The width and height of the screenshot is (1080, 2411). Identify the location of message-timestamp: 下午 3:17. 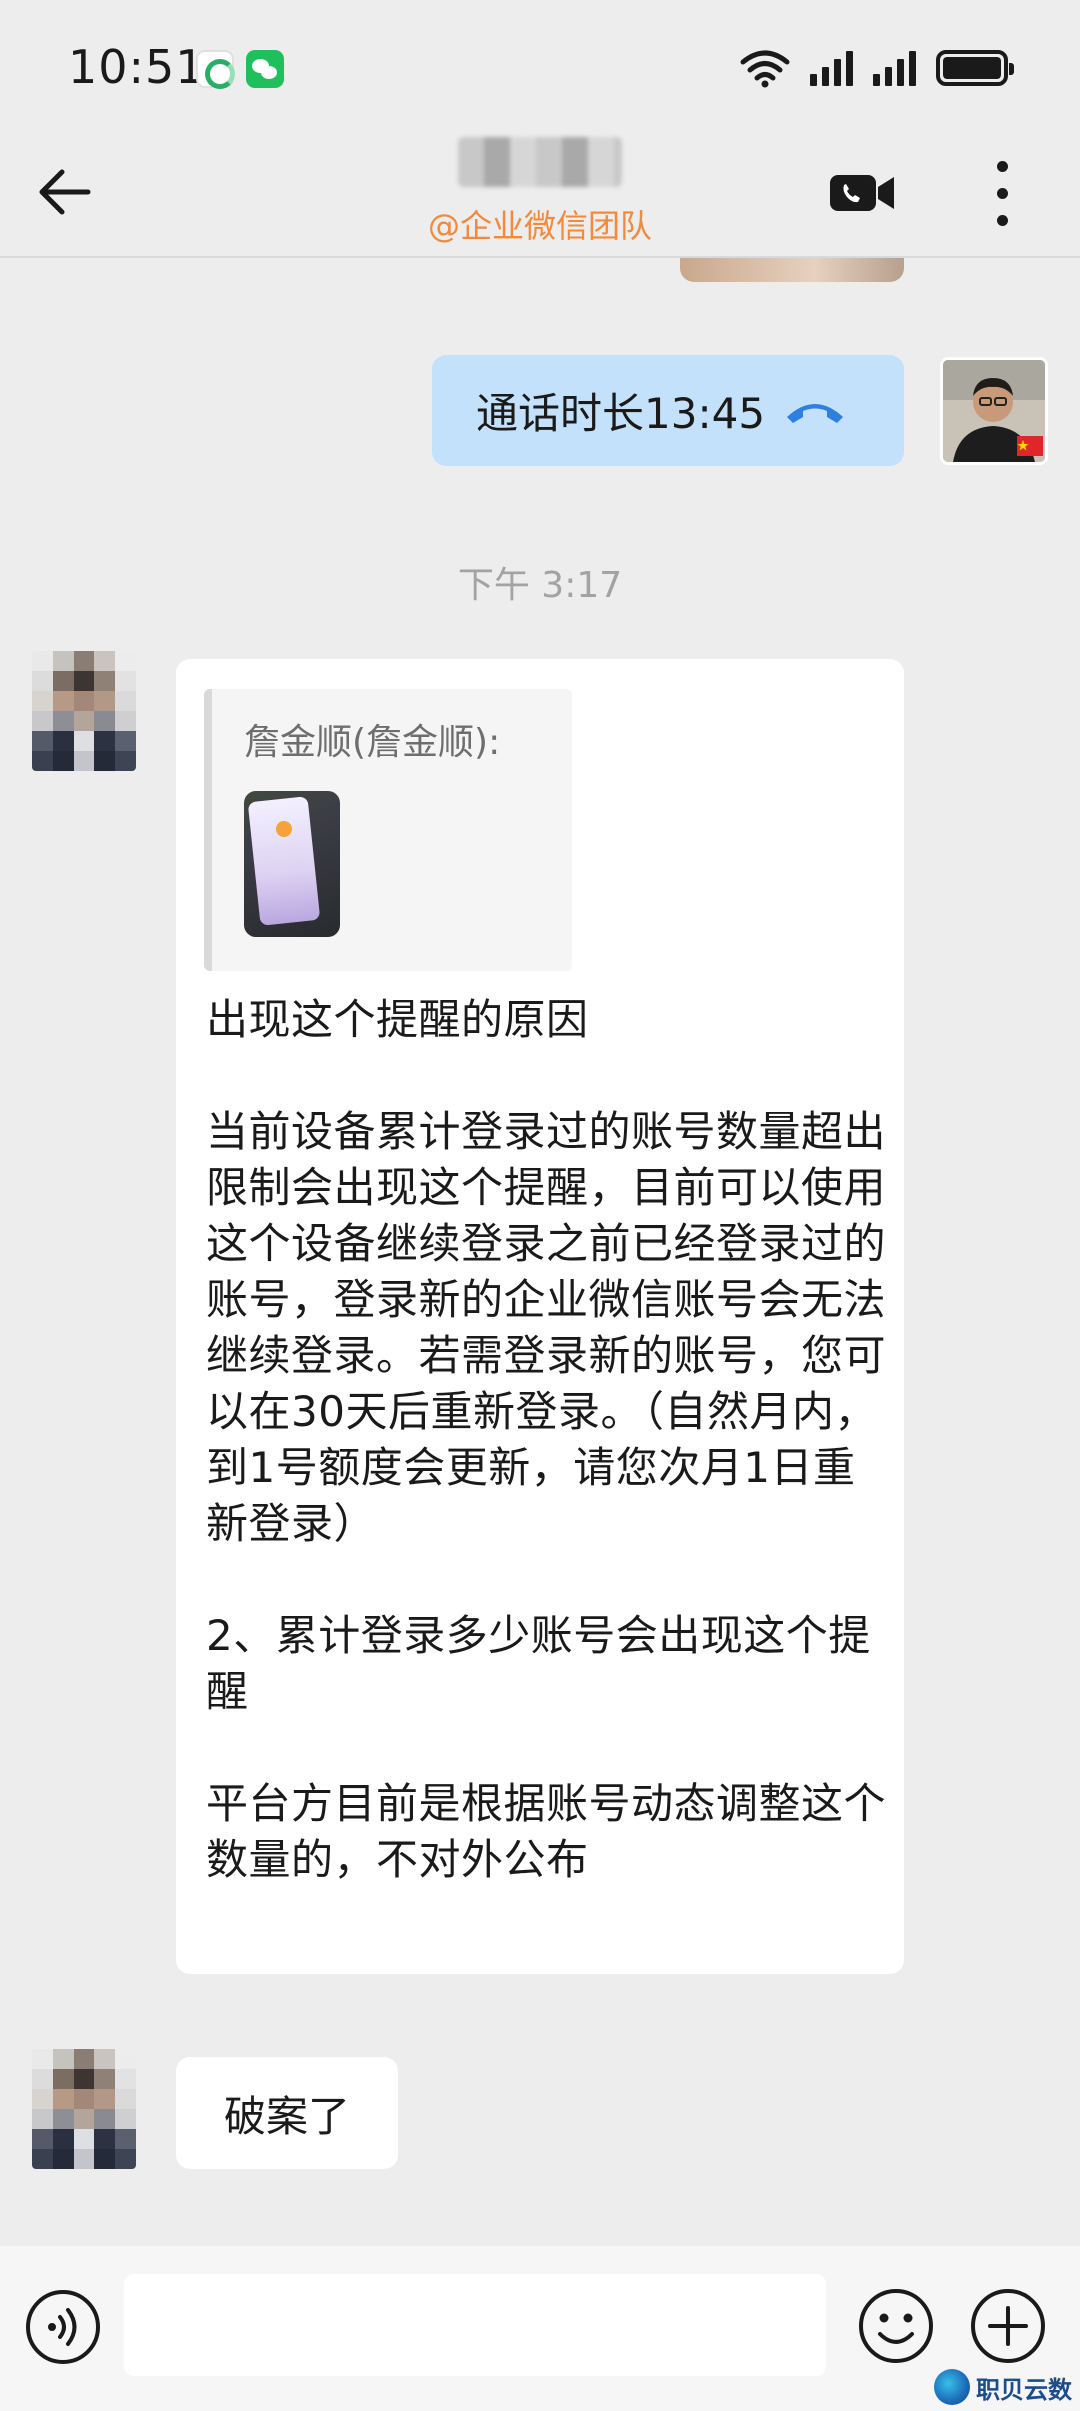
(540, 585).